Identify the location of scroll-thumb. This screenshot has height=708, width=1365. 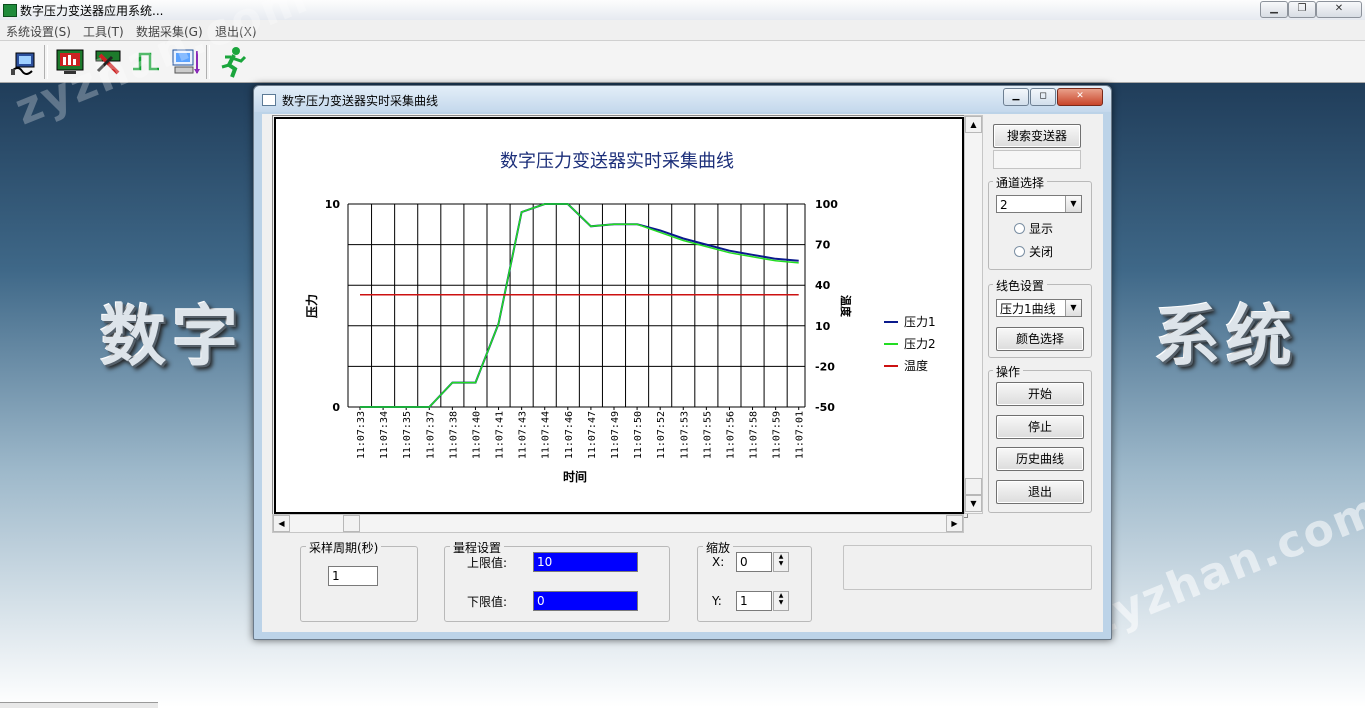
(351, 523).